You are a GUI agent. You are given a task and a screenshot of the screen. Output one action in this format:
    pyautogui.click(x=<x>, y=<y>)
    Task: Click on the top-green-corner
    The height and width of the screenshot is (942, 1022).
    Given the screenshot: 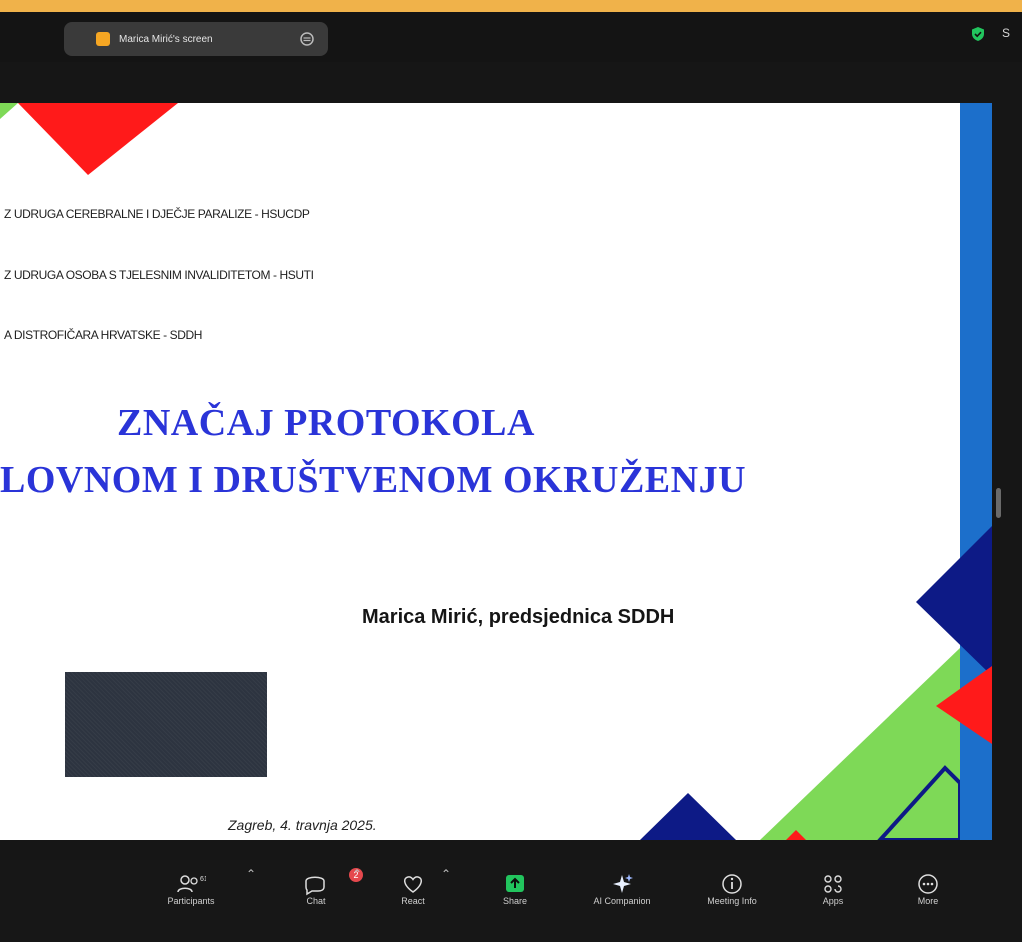 What is the action you would take?
    pyautogui.click(x=9, y=111)
    